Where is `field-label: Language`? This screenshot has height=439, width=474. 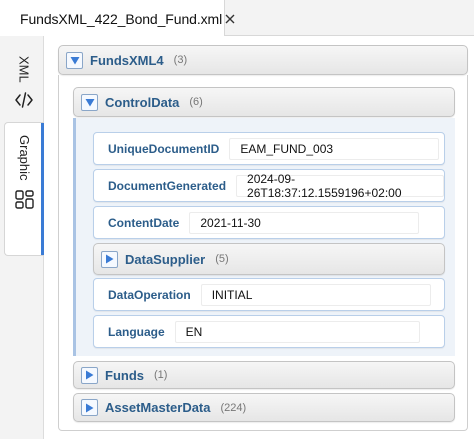
field-label: Language is located at coordinates (136, 331).